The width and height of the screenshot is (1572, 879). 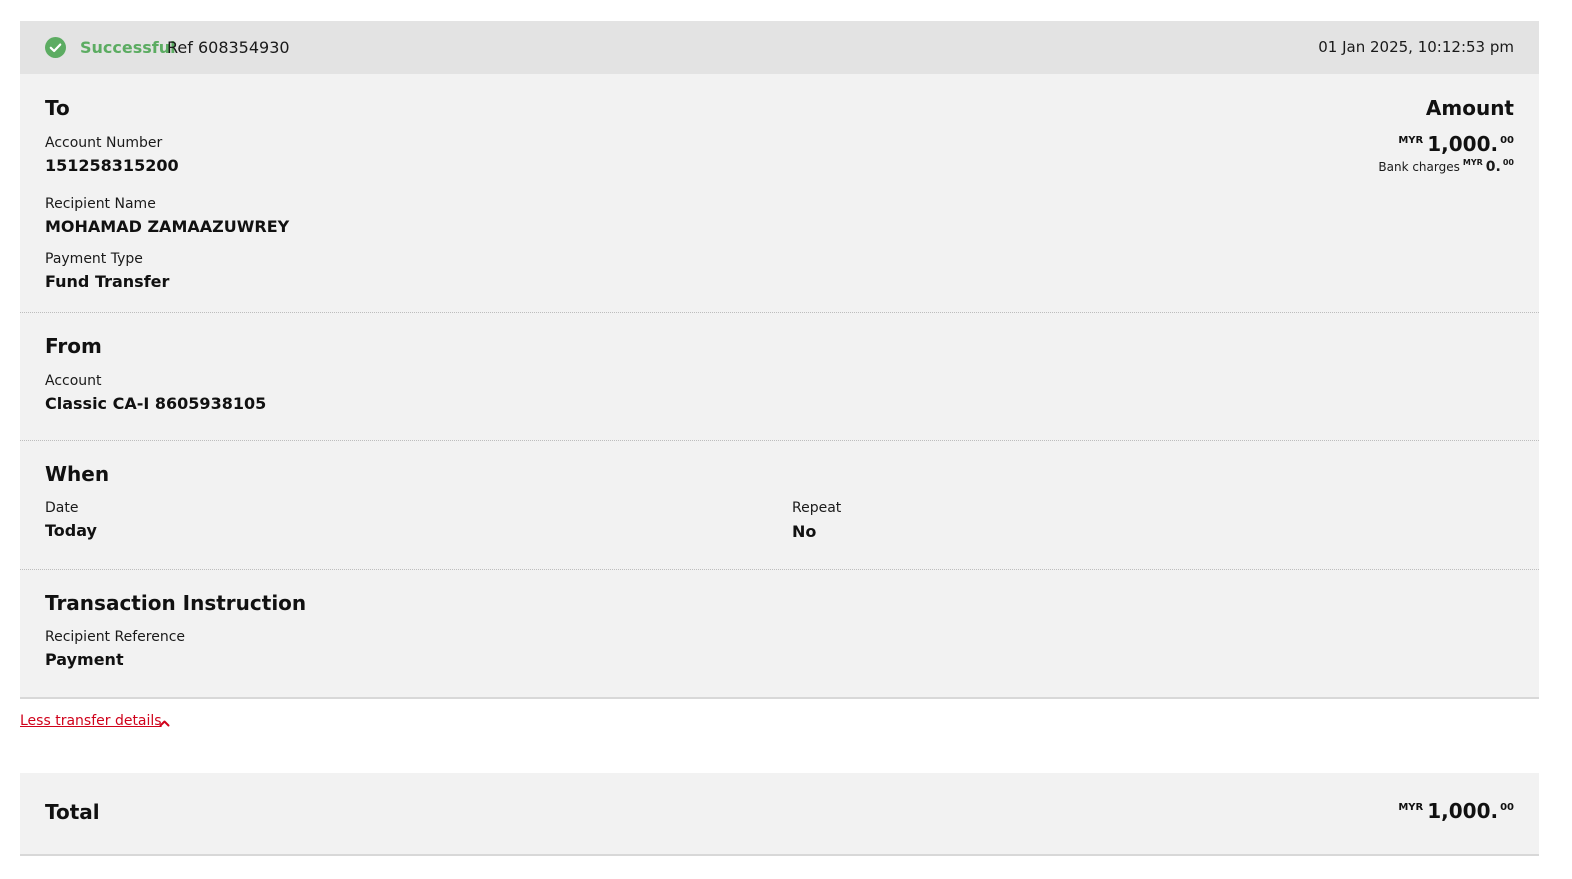 I want to click on total-label: Total, so click(x=72, y=812).